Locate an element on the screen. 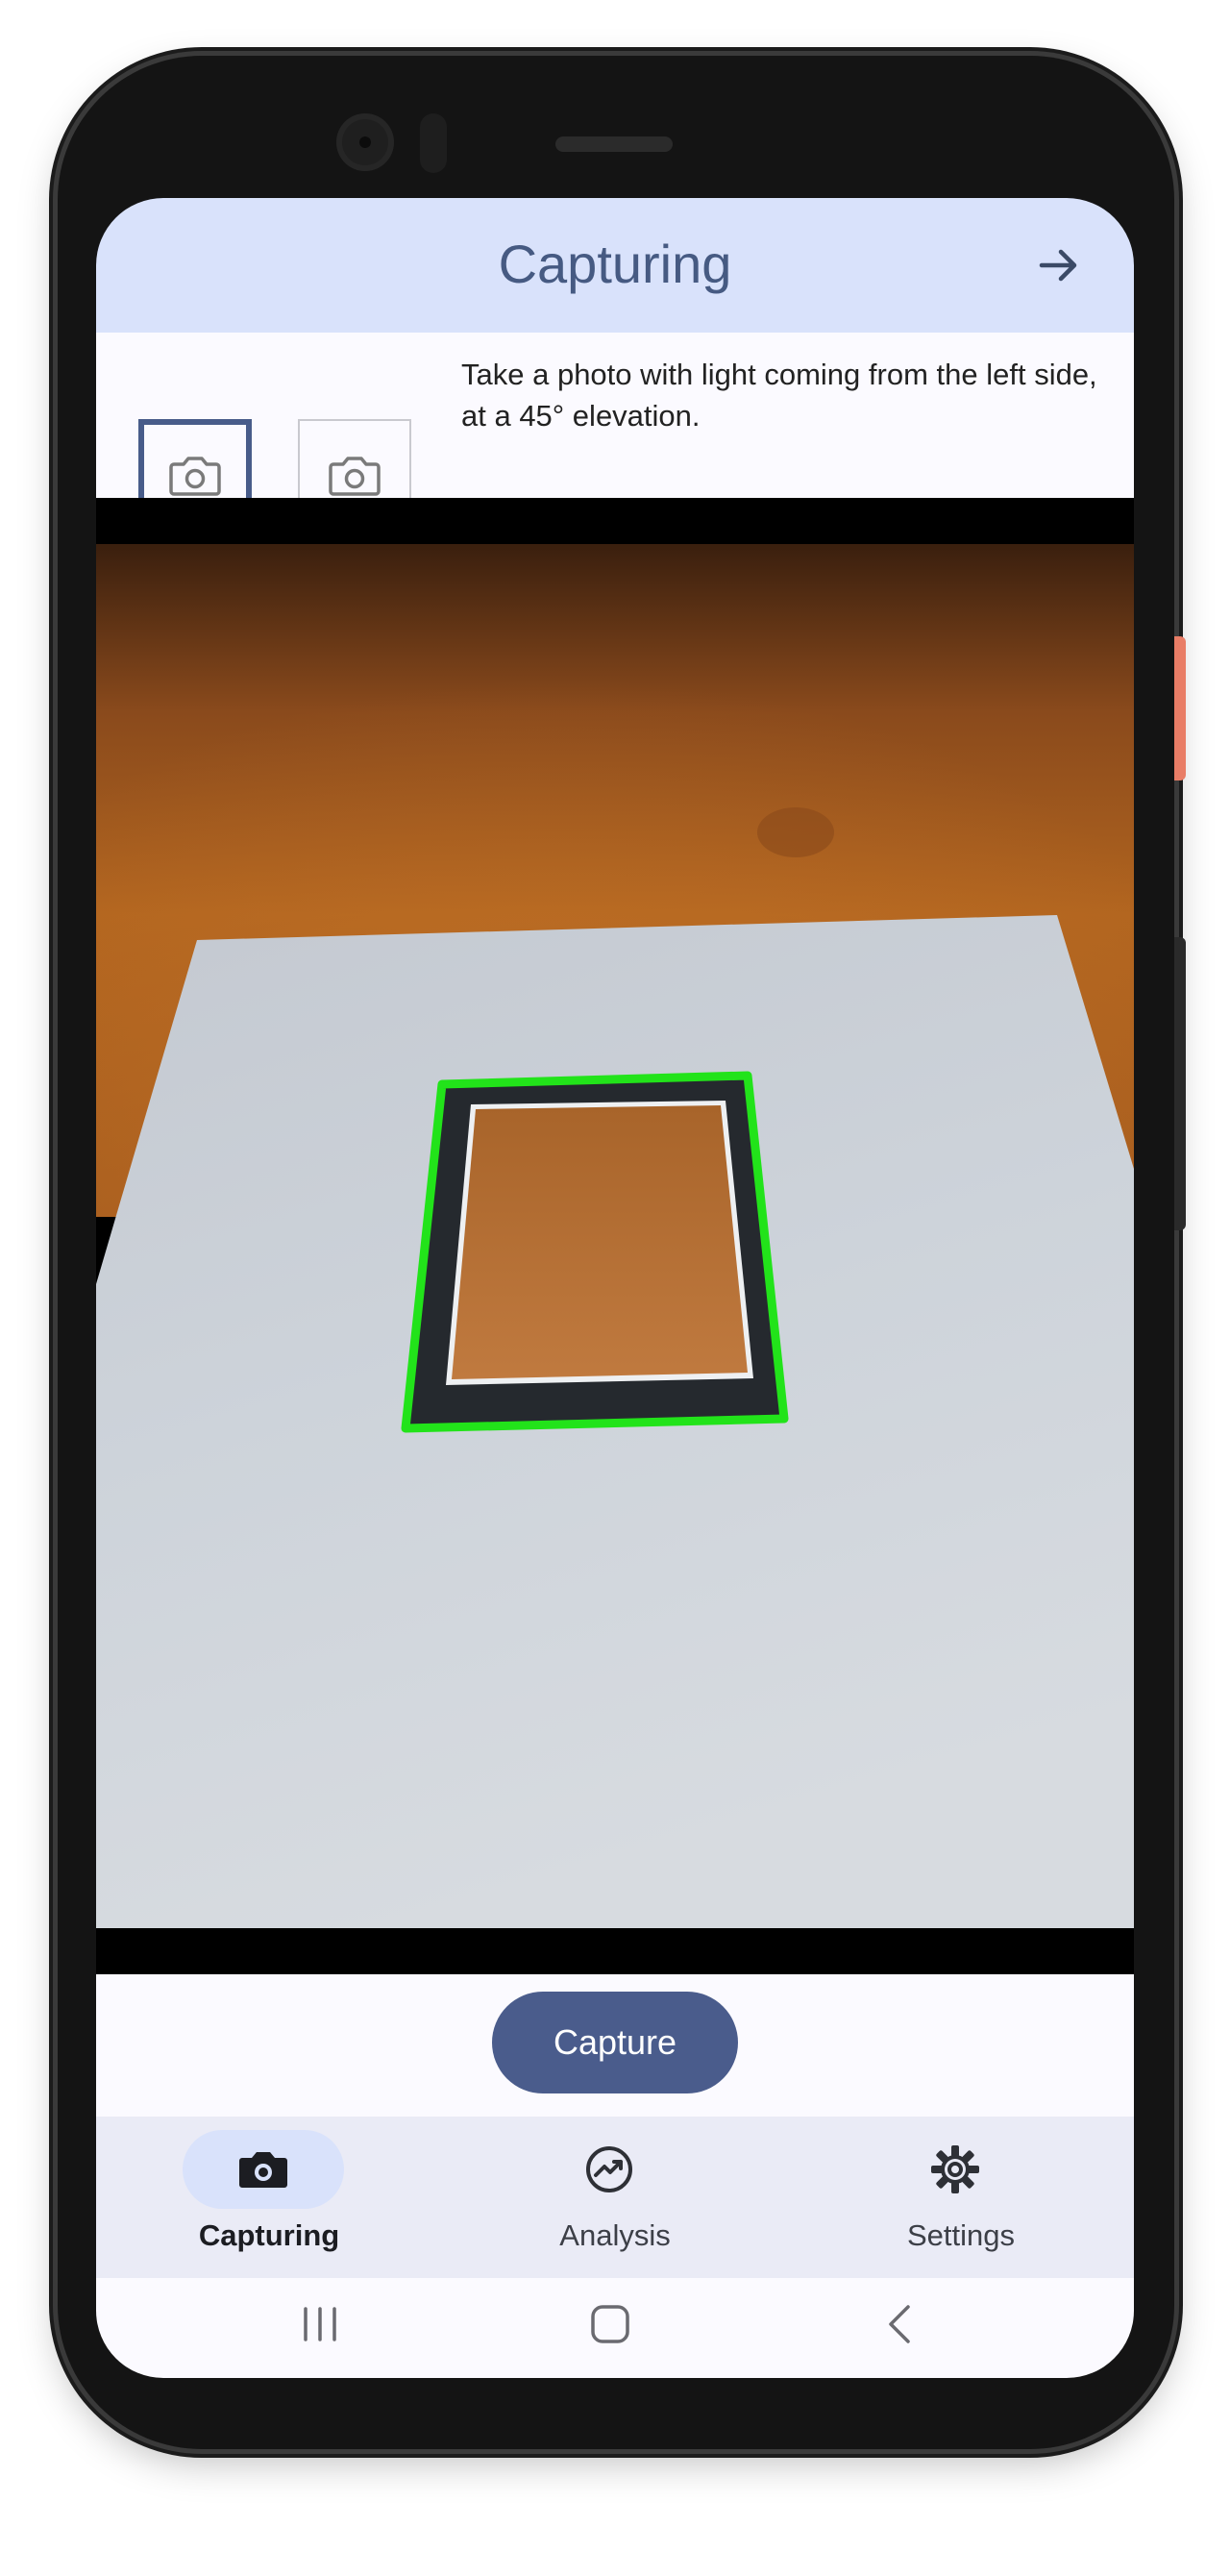  nav-active-indicator is located at coordinates (264, 2170).